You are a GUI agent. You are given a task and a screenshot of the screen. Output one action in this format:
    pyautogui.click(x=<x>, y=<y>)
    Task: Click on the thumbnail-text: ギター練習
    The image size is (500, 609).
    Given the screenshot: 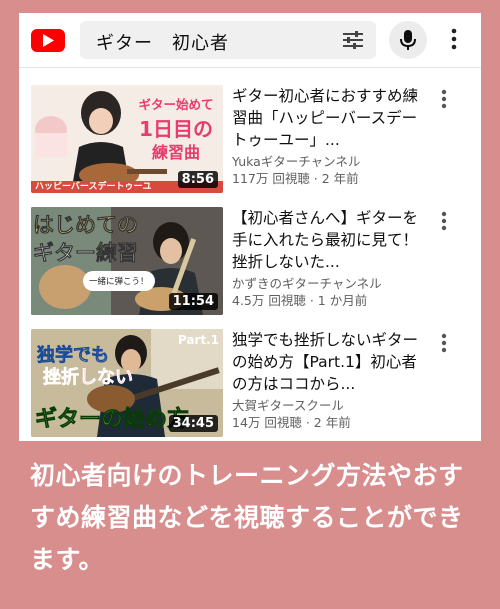 What is the action you would take?
    pyautogui.click(x=86, y=253)
    